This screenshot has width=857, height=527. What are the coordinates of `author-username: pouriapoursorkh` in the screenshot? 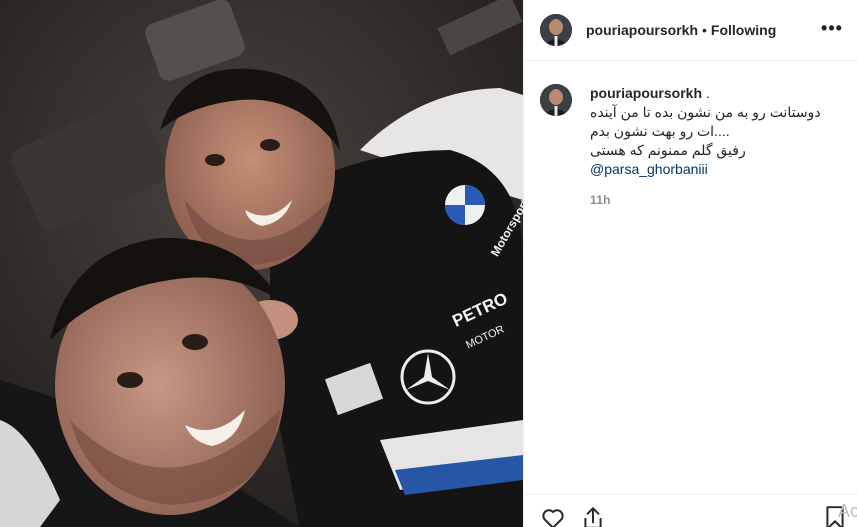 It's located at (642, 30).